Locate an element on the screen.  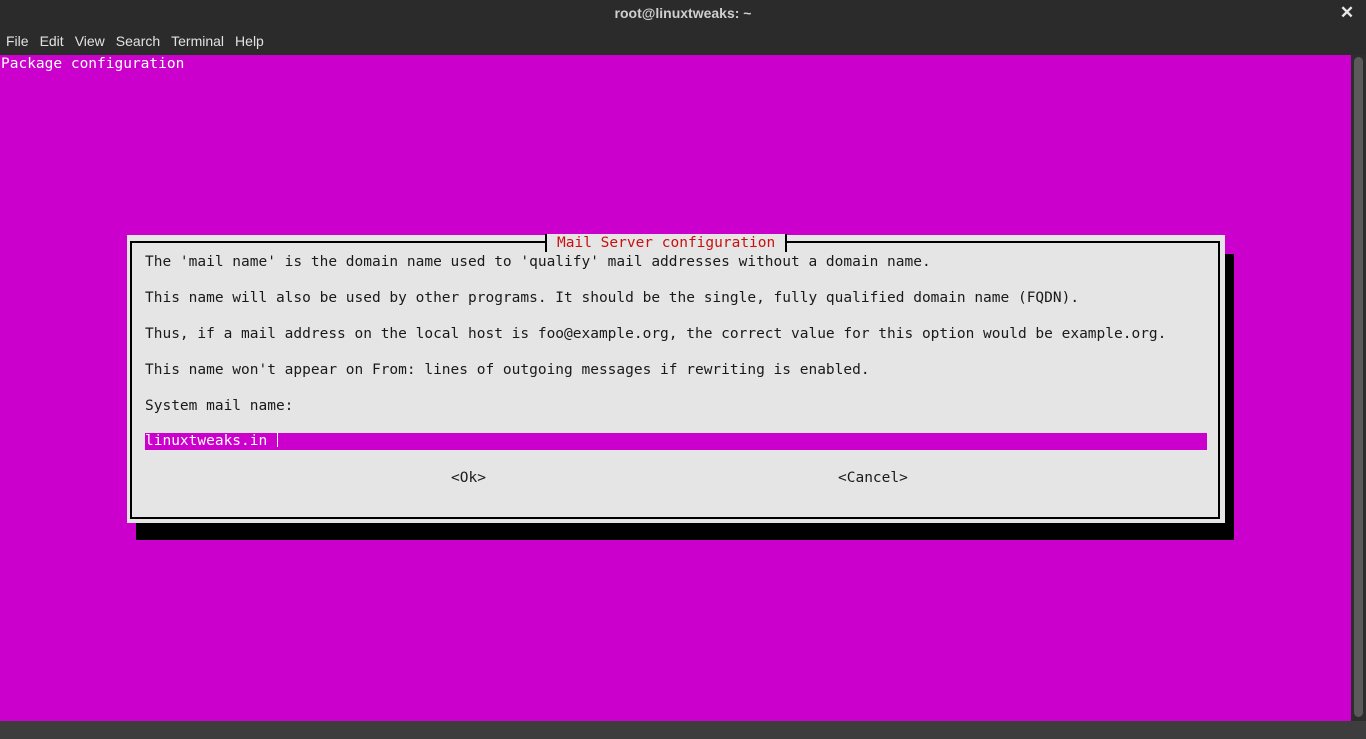
close-icon: ✕ is located at coordinates (1347, 13).